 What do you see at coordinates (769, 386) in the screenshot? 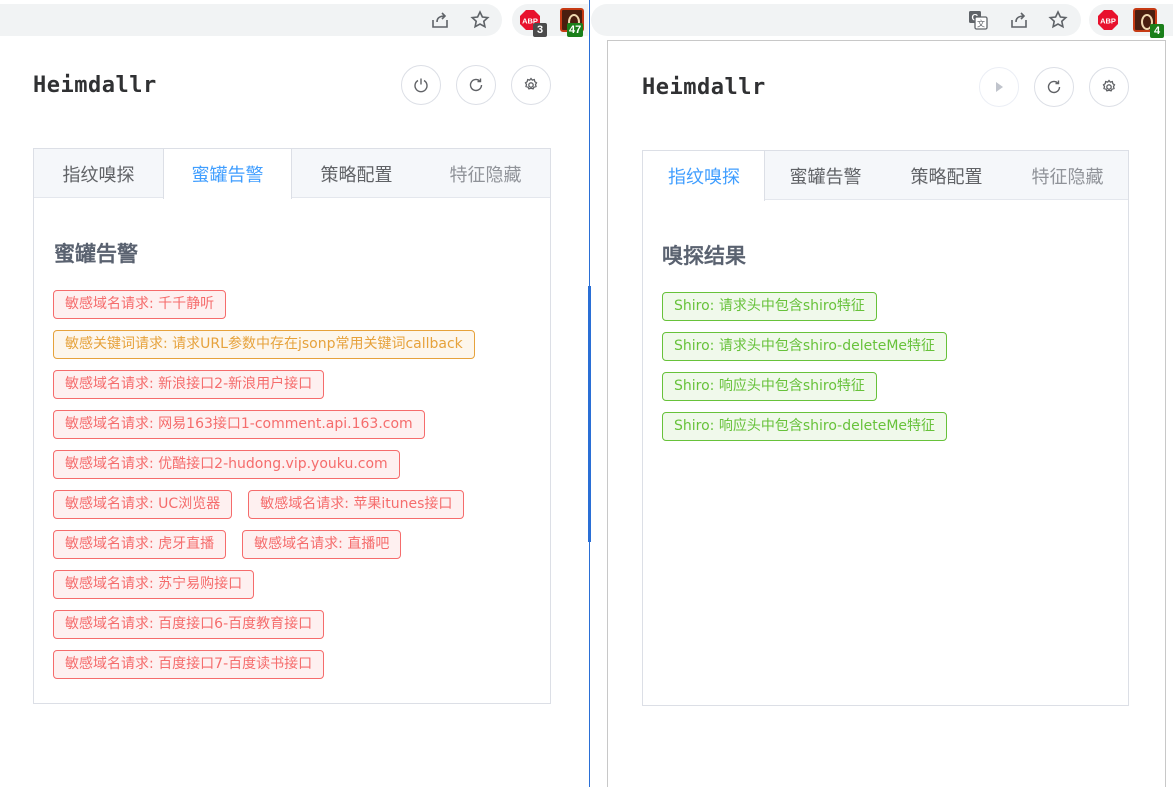
I see `result-tag: Shiro: 响应头中包含shiro特征` at bounding box center [769, 386].